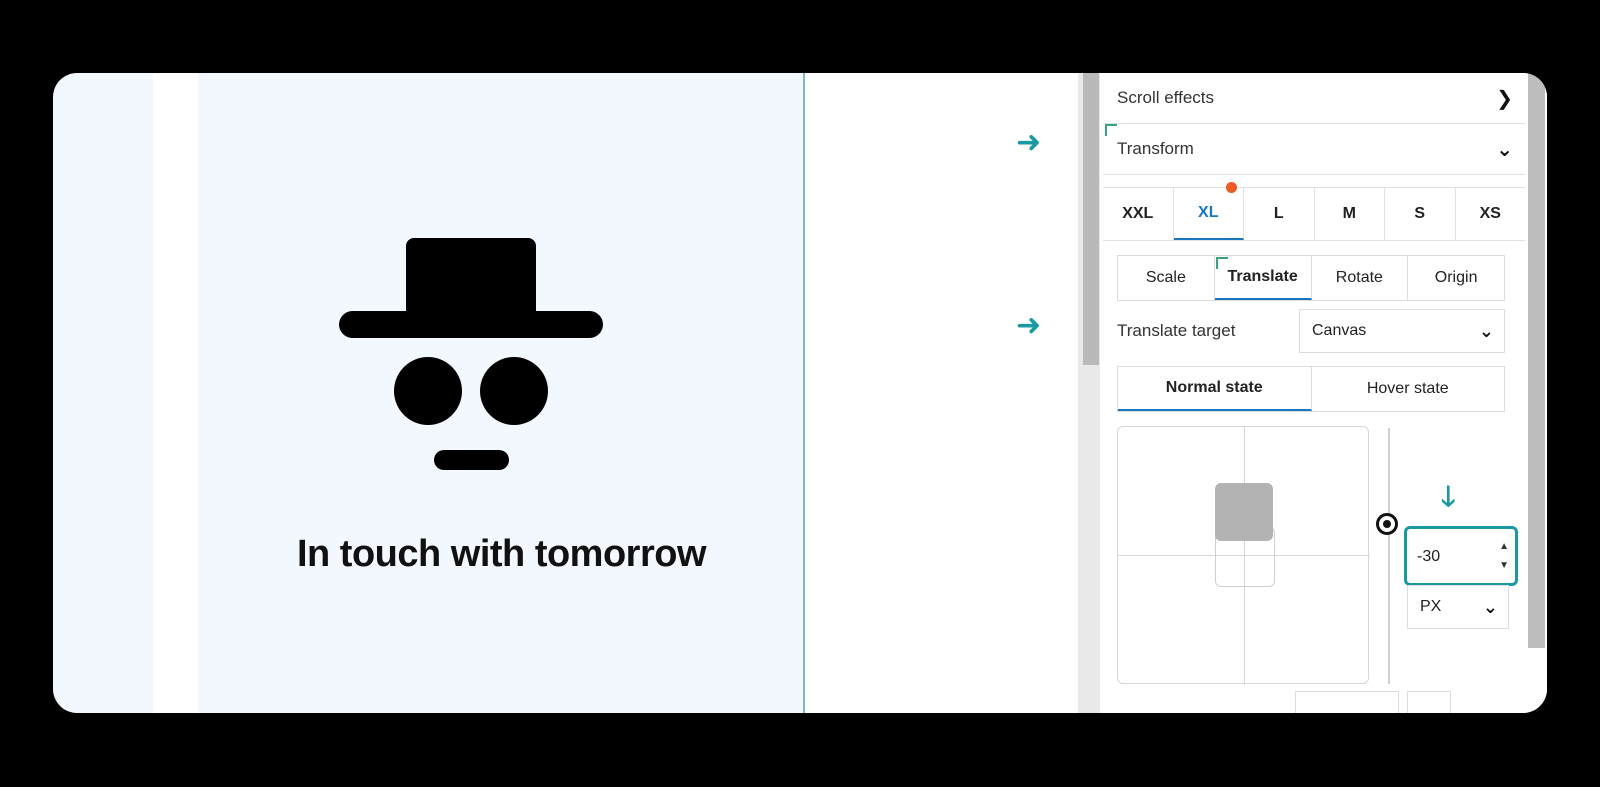 This screenshot has width=1600, height=787. Describe the element at coordinates (1360, 278) in the screenshot. I see `tab-rotate: Rotate` at that location.